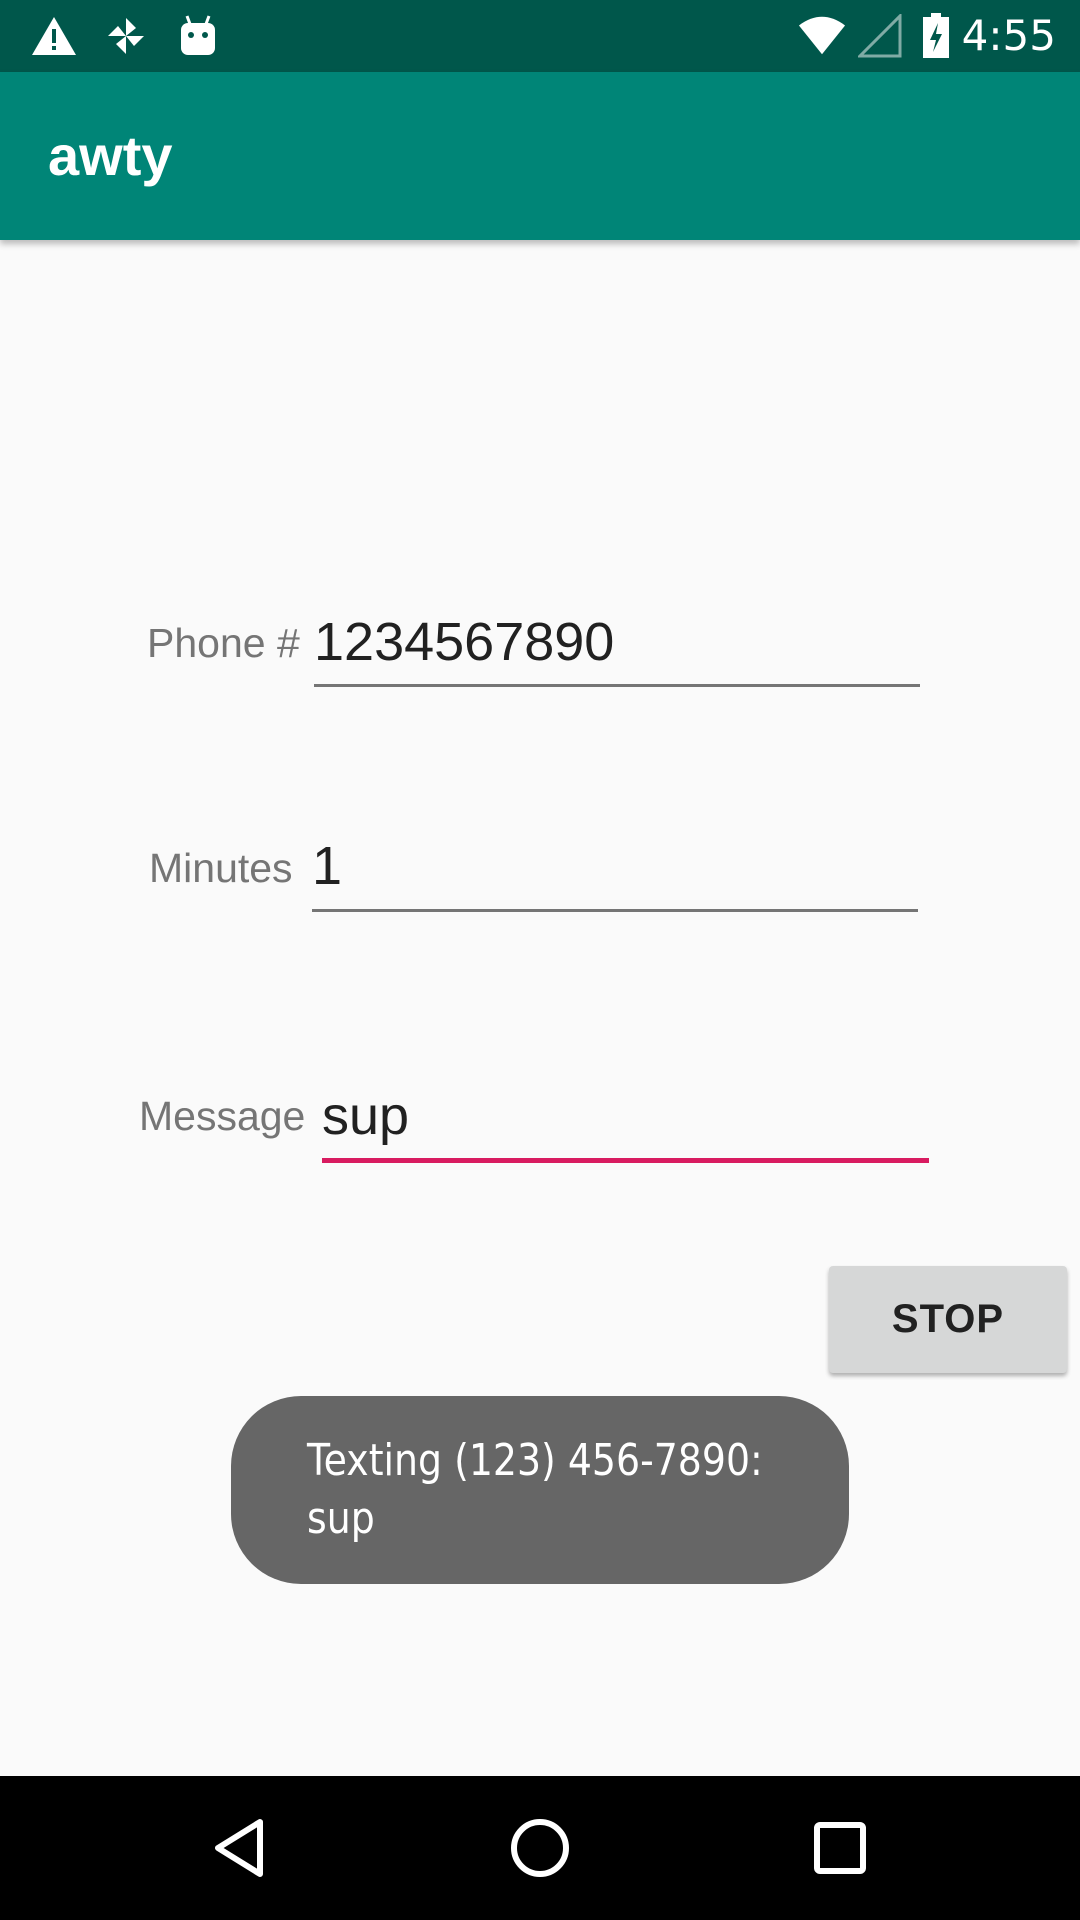  I want to click on minutes-input: 1, so click(615, 874).